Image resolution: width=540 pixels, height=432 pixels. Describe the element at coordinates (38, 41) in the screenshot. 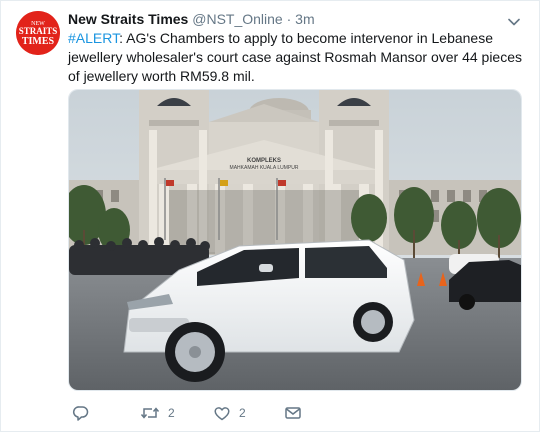

I see `svg-text: TIMES` at that location.